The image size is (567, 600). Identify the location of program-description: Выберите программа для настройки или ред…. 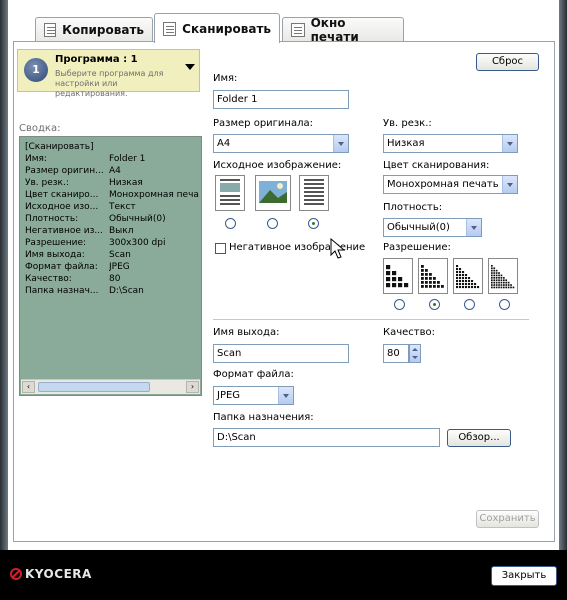
(109, 83).